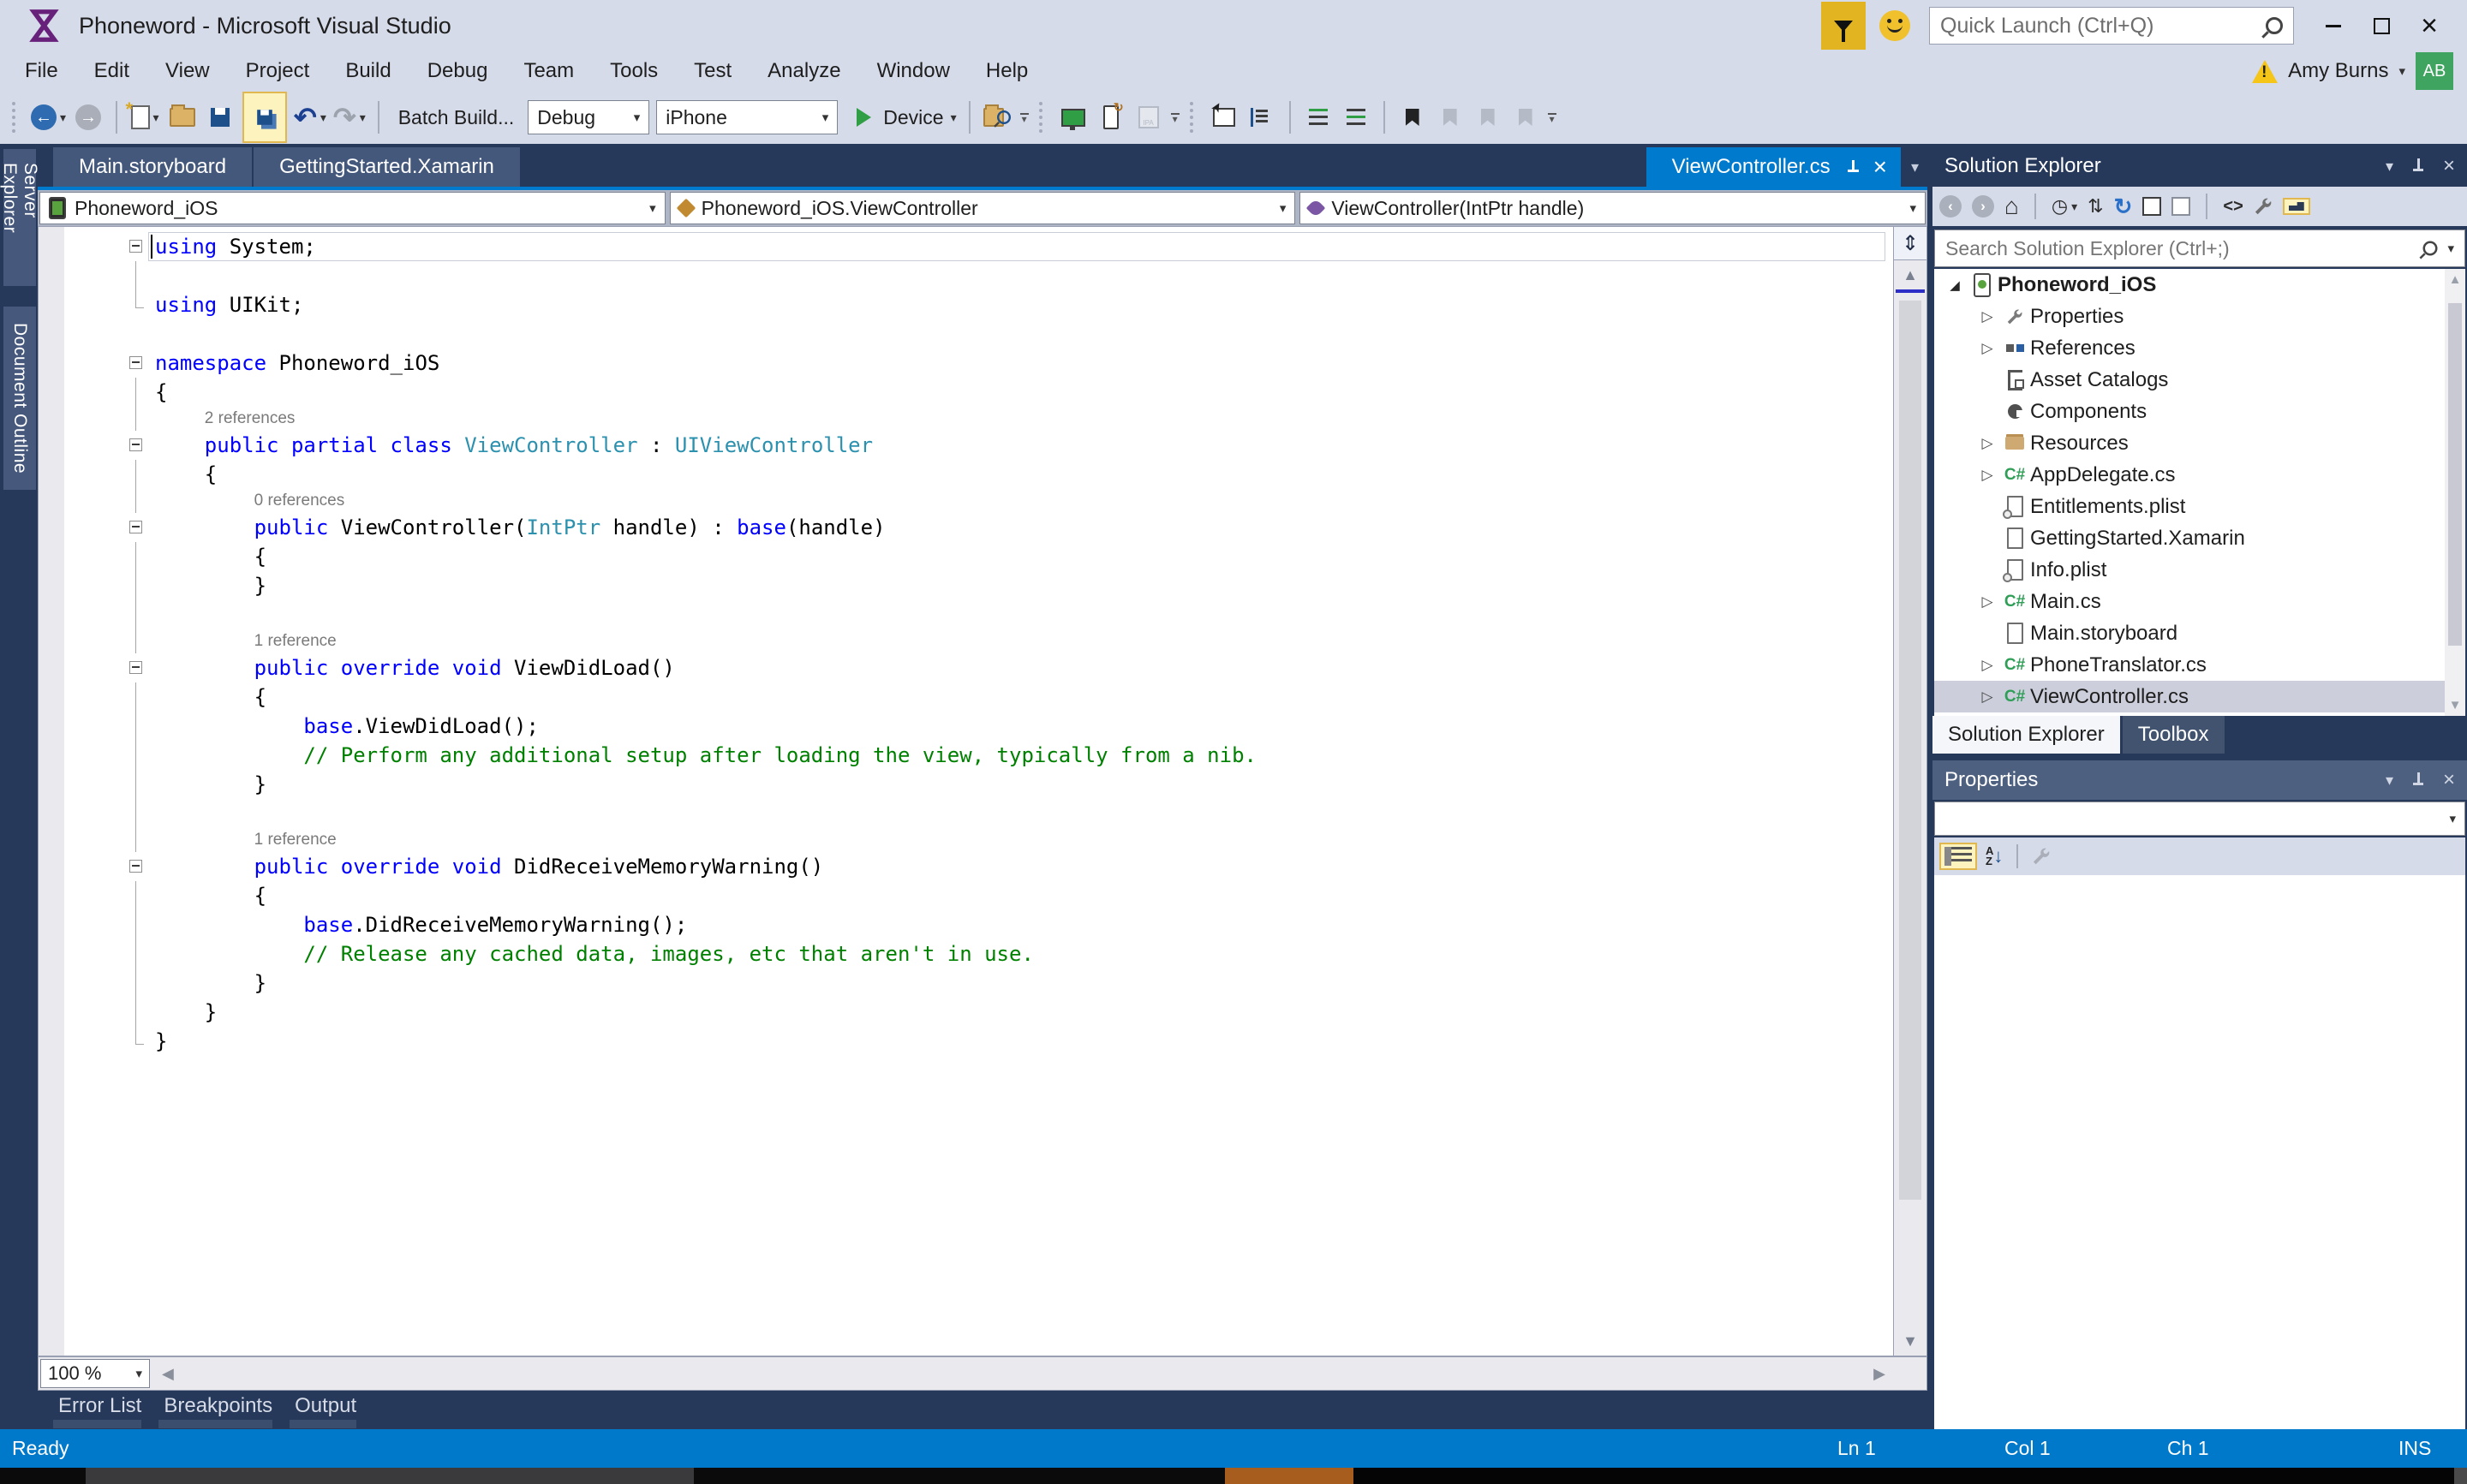  I want to click on type-dropdown: Phoneword_iOS.ViewController ▾, so click(983, 208).